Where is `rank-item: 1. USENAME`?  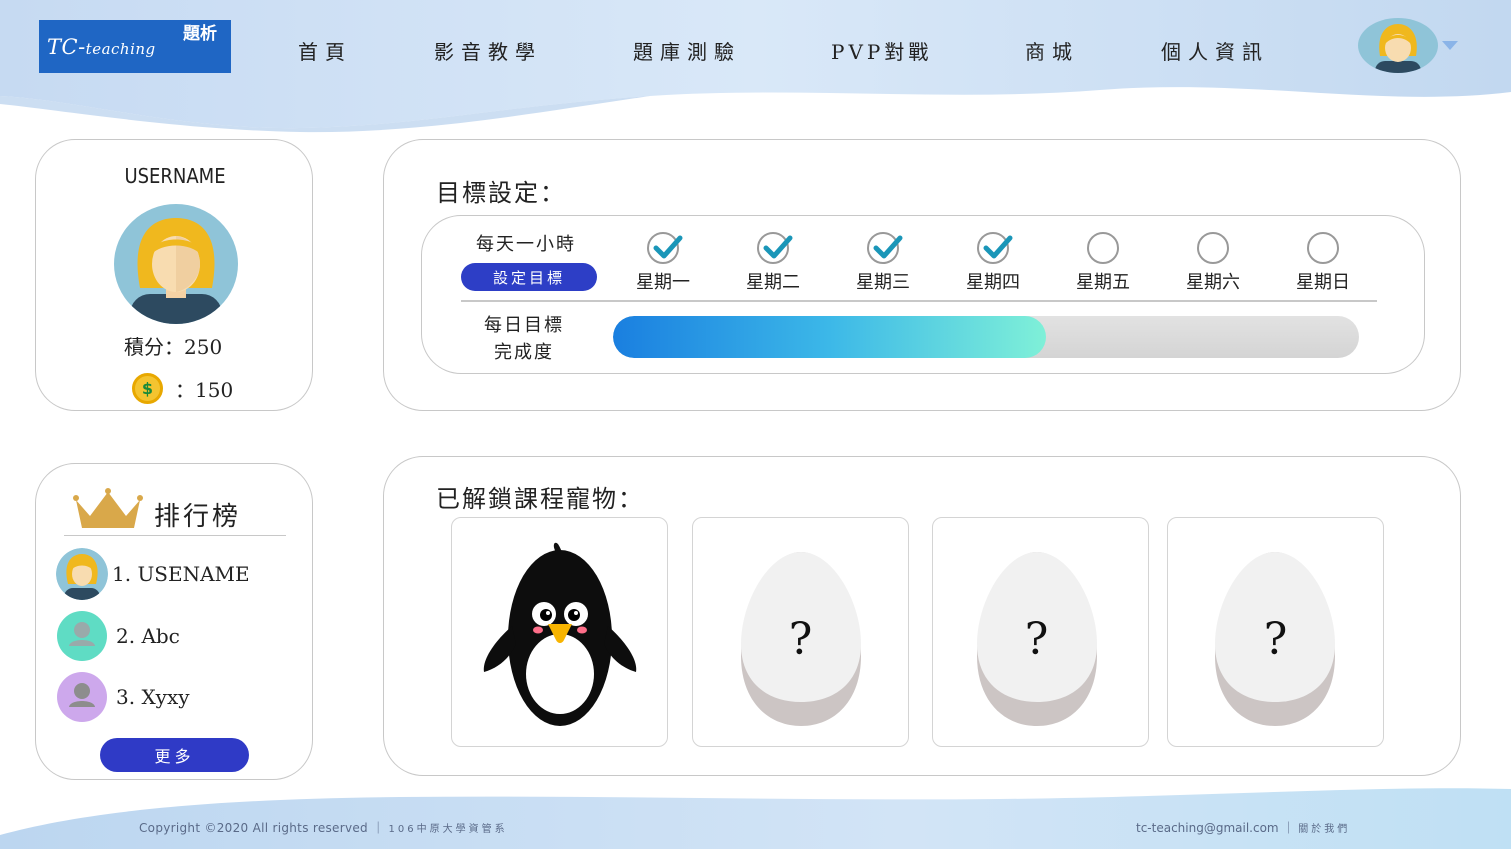
rank-item: 1. USENAME is located at coordinates (153, 574).